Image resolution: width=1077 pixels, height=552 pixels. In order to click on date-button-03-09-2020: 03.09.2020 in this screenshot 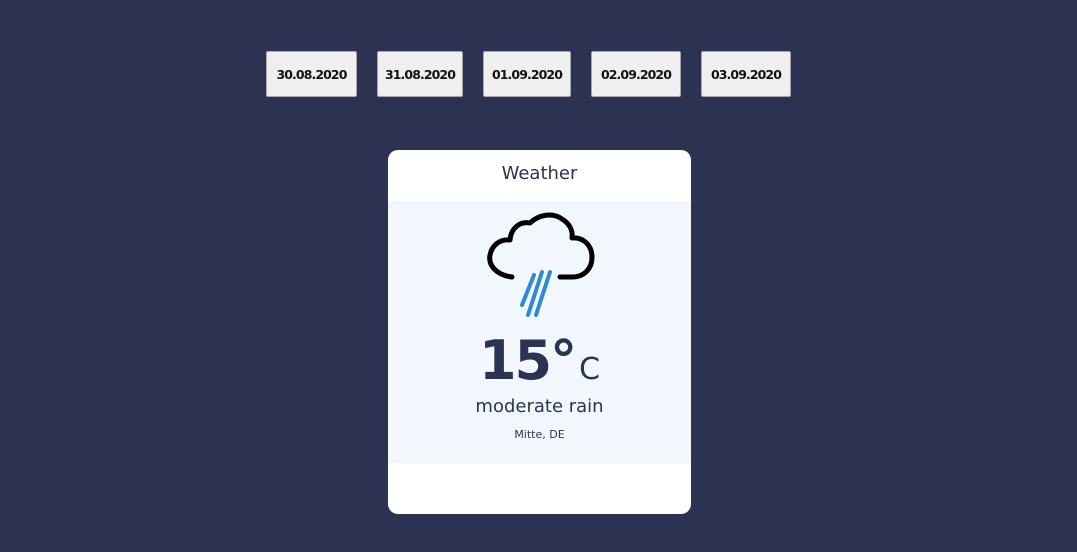, I will do `click(746, 74)`.